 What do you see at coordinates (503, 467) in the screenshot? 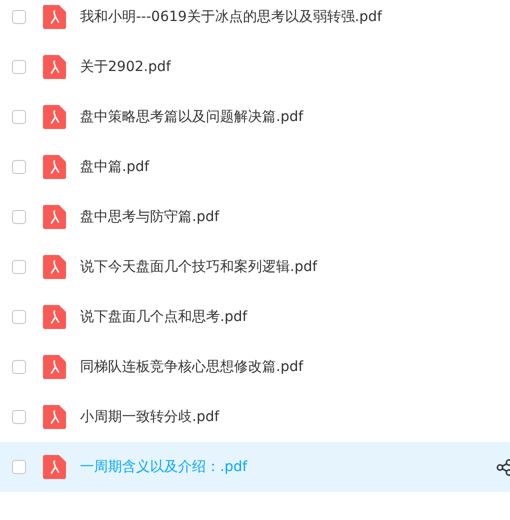
I see `share-icon` at bounding box center [503, 467].